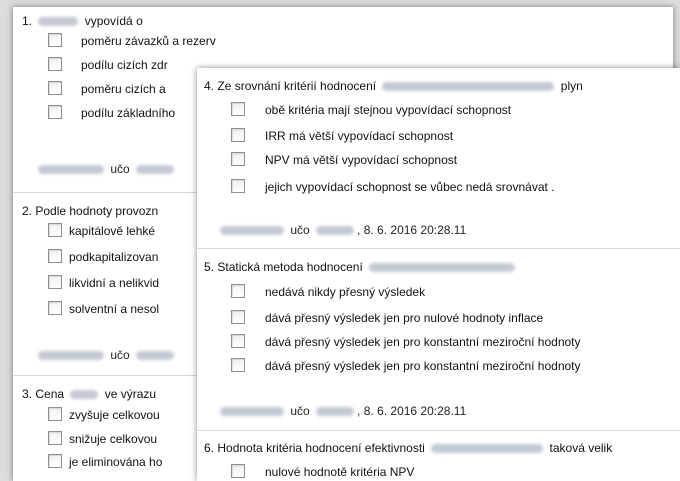  I want to click on question-4-timestamp: , 8. 6. 2016 20:28.11, so click(412, 230).